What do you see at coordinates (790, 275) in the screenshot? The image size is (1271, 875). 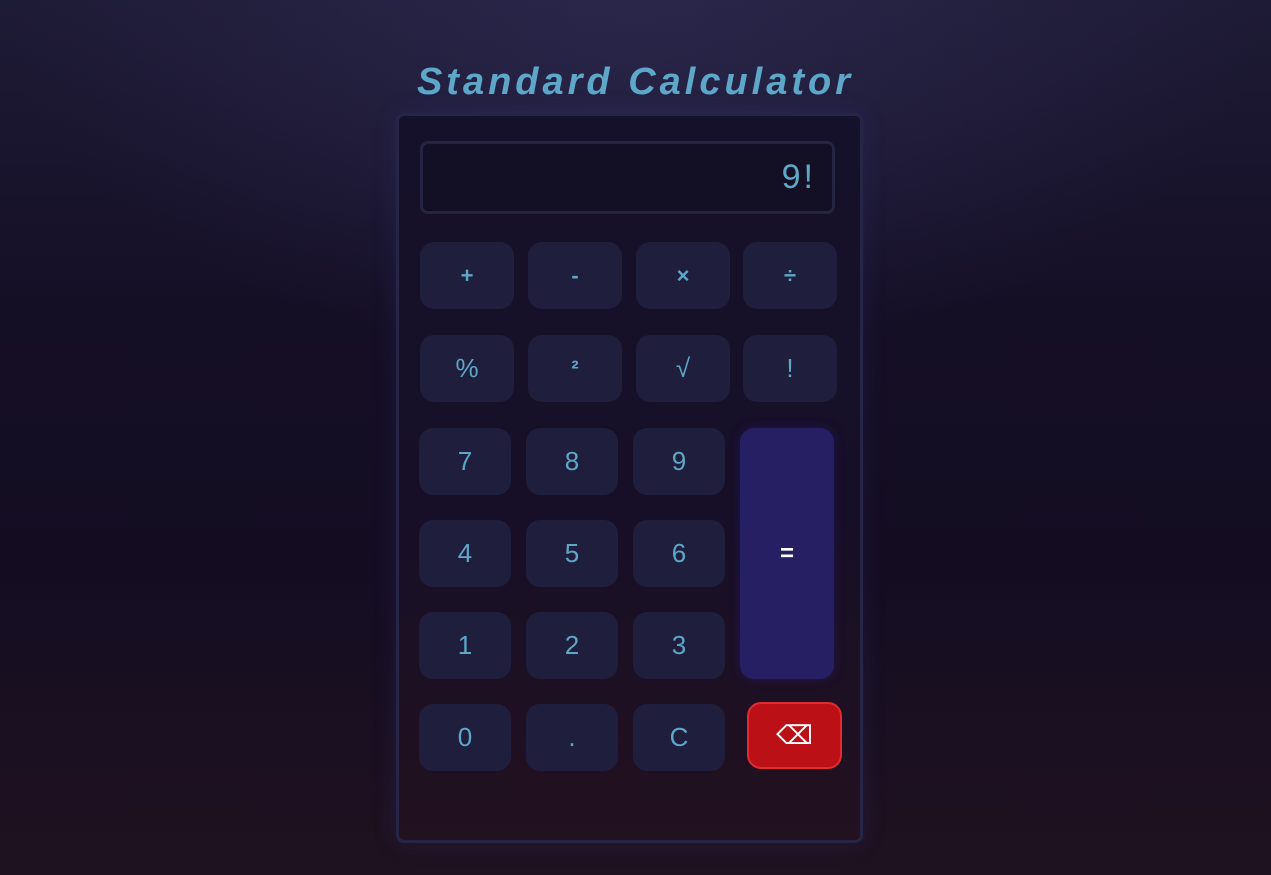 I see `divide-button: ÷` at bounding box center [790, 275].